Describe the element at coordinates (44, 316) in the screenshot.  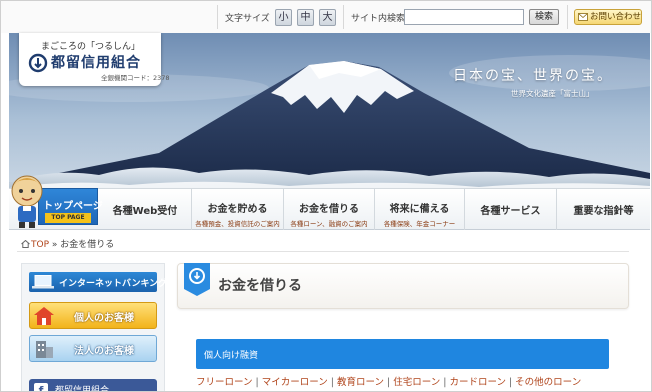
I see `house-icon` at that location.